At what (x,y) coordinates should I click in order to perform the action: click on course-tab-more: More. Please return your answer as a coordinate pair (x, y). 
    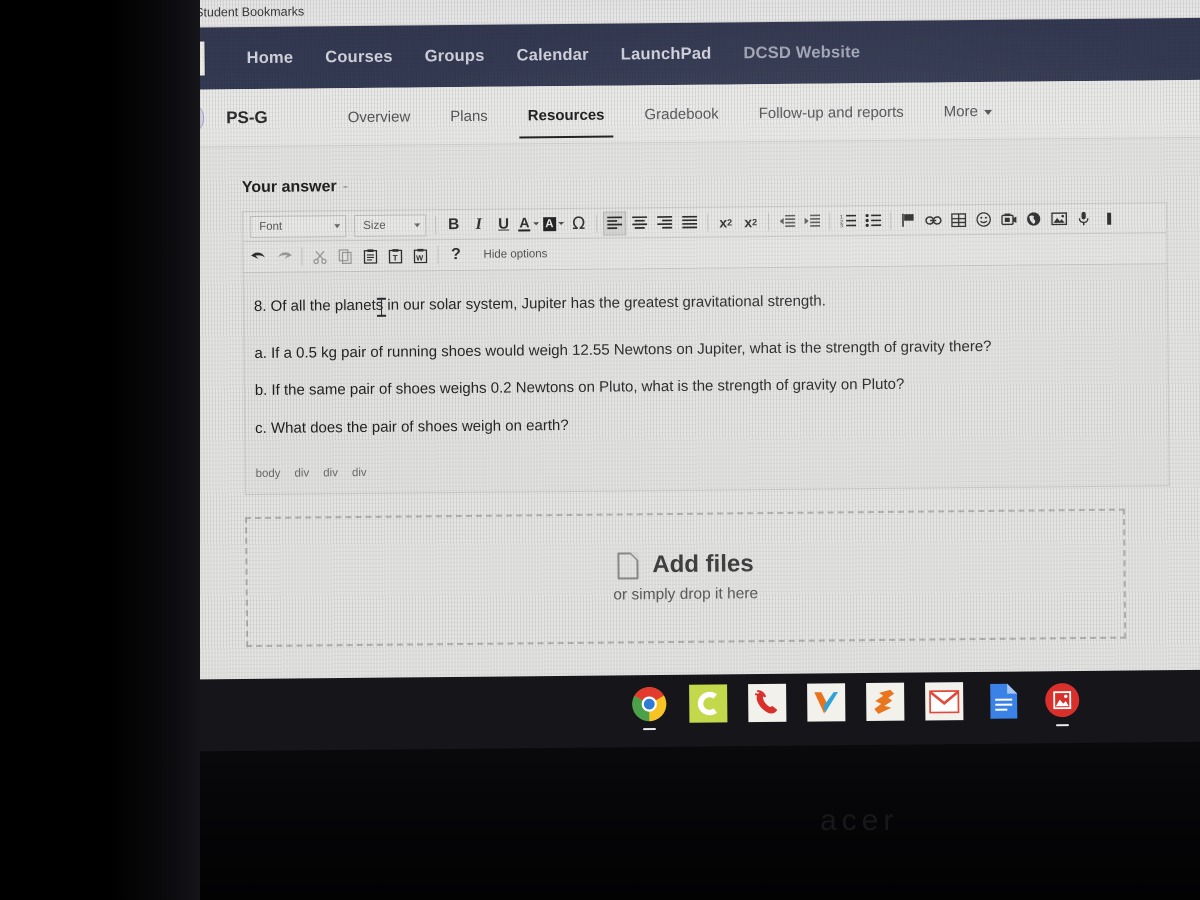
    Looking at the image, I should click on (968, 111).